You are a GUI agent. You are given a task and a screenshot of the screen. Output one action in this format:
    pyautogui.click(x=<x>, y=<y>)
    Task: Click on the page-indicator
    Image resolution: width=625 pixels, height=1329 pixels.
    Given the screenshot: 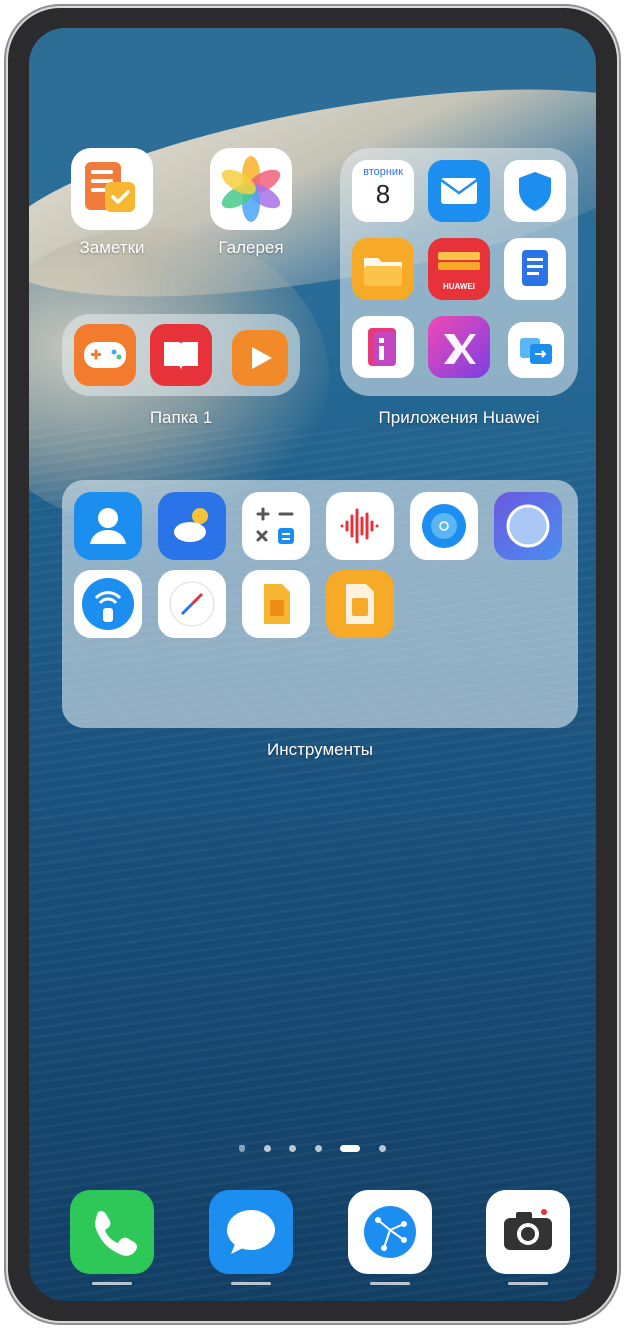 What is the action you would take?
    pyautogui.click(x=312, y=1147)
    